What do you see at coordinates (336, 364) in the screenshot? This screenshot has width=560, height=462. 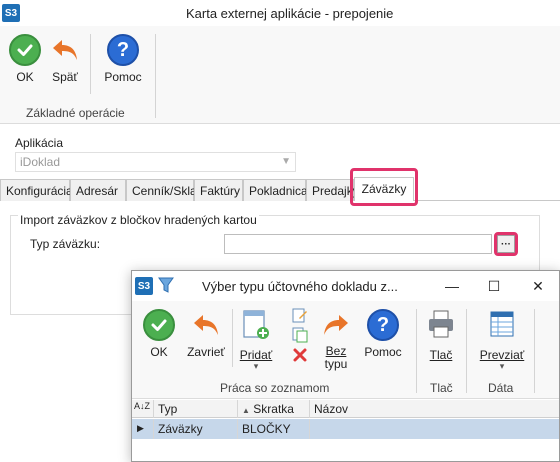 I see `no-type-label-line2: typu` at bounding box center [336, 364].